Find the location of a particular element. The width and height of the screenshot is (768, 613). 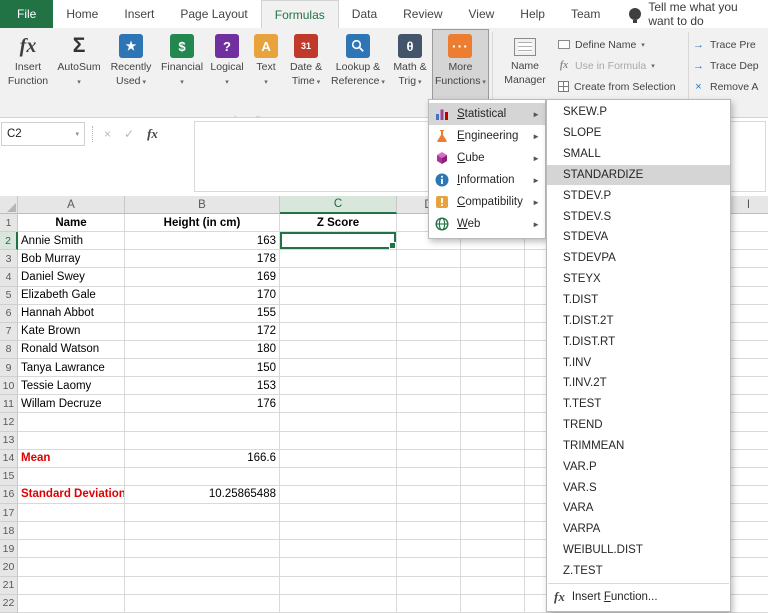

row-header-5: 5 is located at coordinates (9, 295).